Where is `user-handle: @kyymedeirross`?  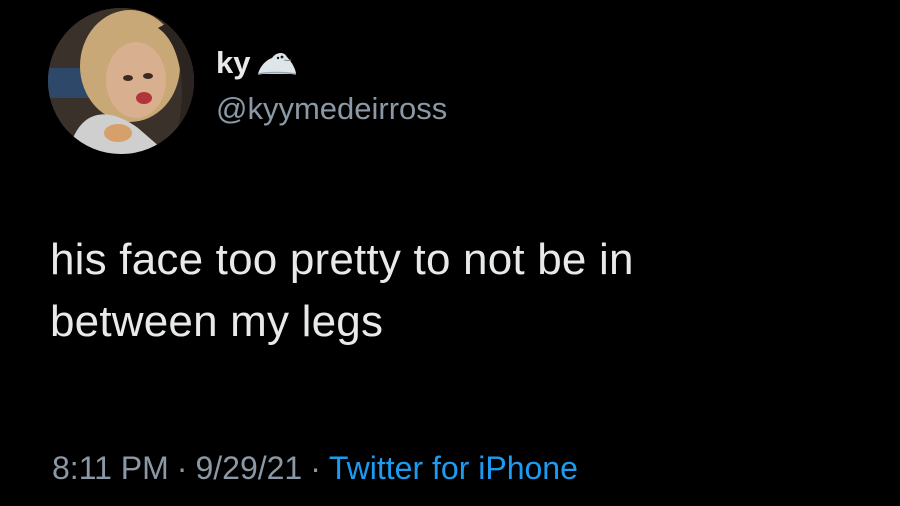 user-handle: @kyymedeirross is located at coordinates (331, 108).